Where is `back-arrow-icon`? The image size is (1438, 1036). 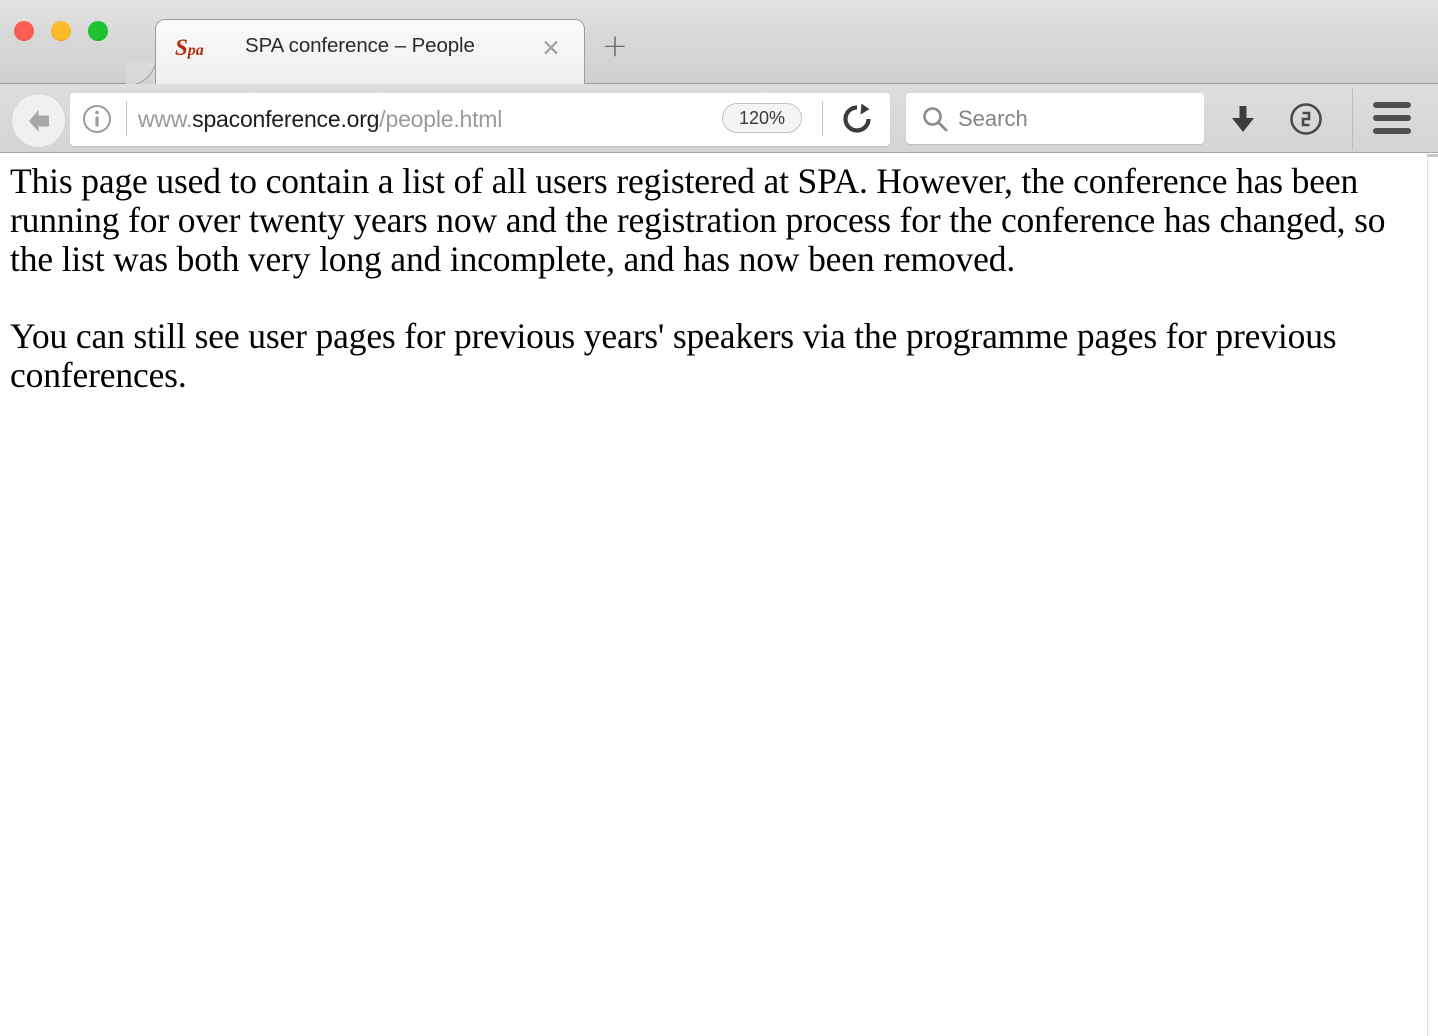
back-arrow-icon is located at coordinates (38, 120).